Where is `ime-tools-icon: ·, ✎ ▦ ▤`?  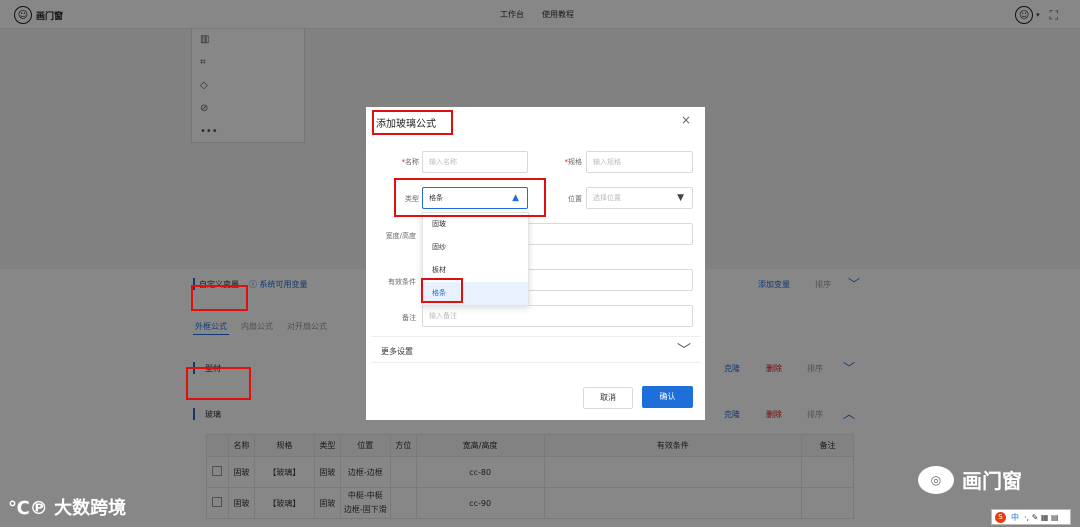
ime-tools-icon: ·, ✎ ▦ ▤ is located at coordinates (1041, 517).